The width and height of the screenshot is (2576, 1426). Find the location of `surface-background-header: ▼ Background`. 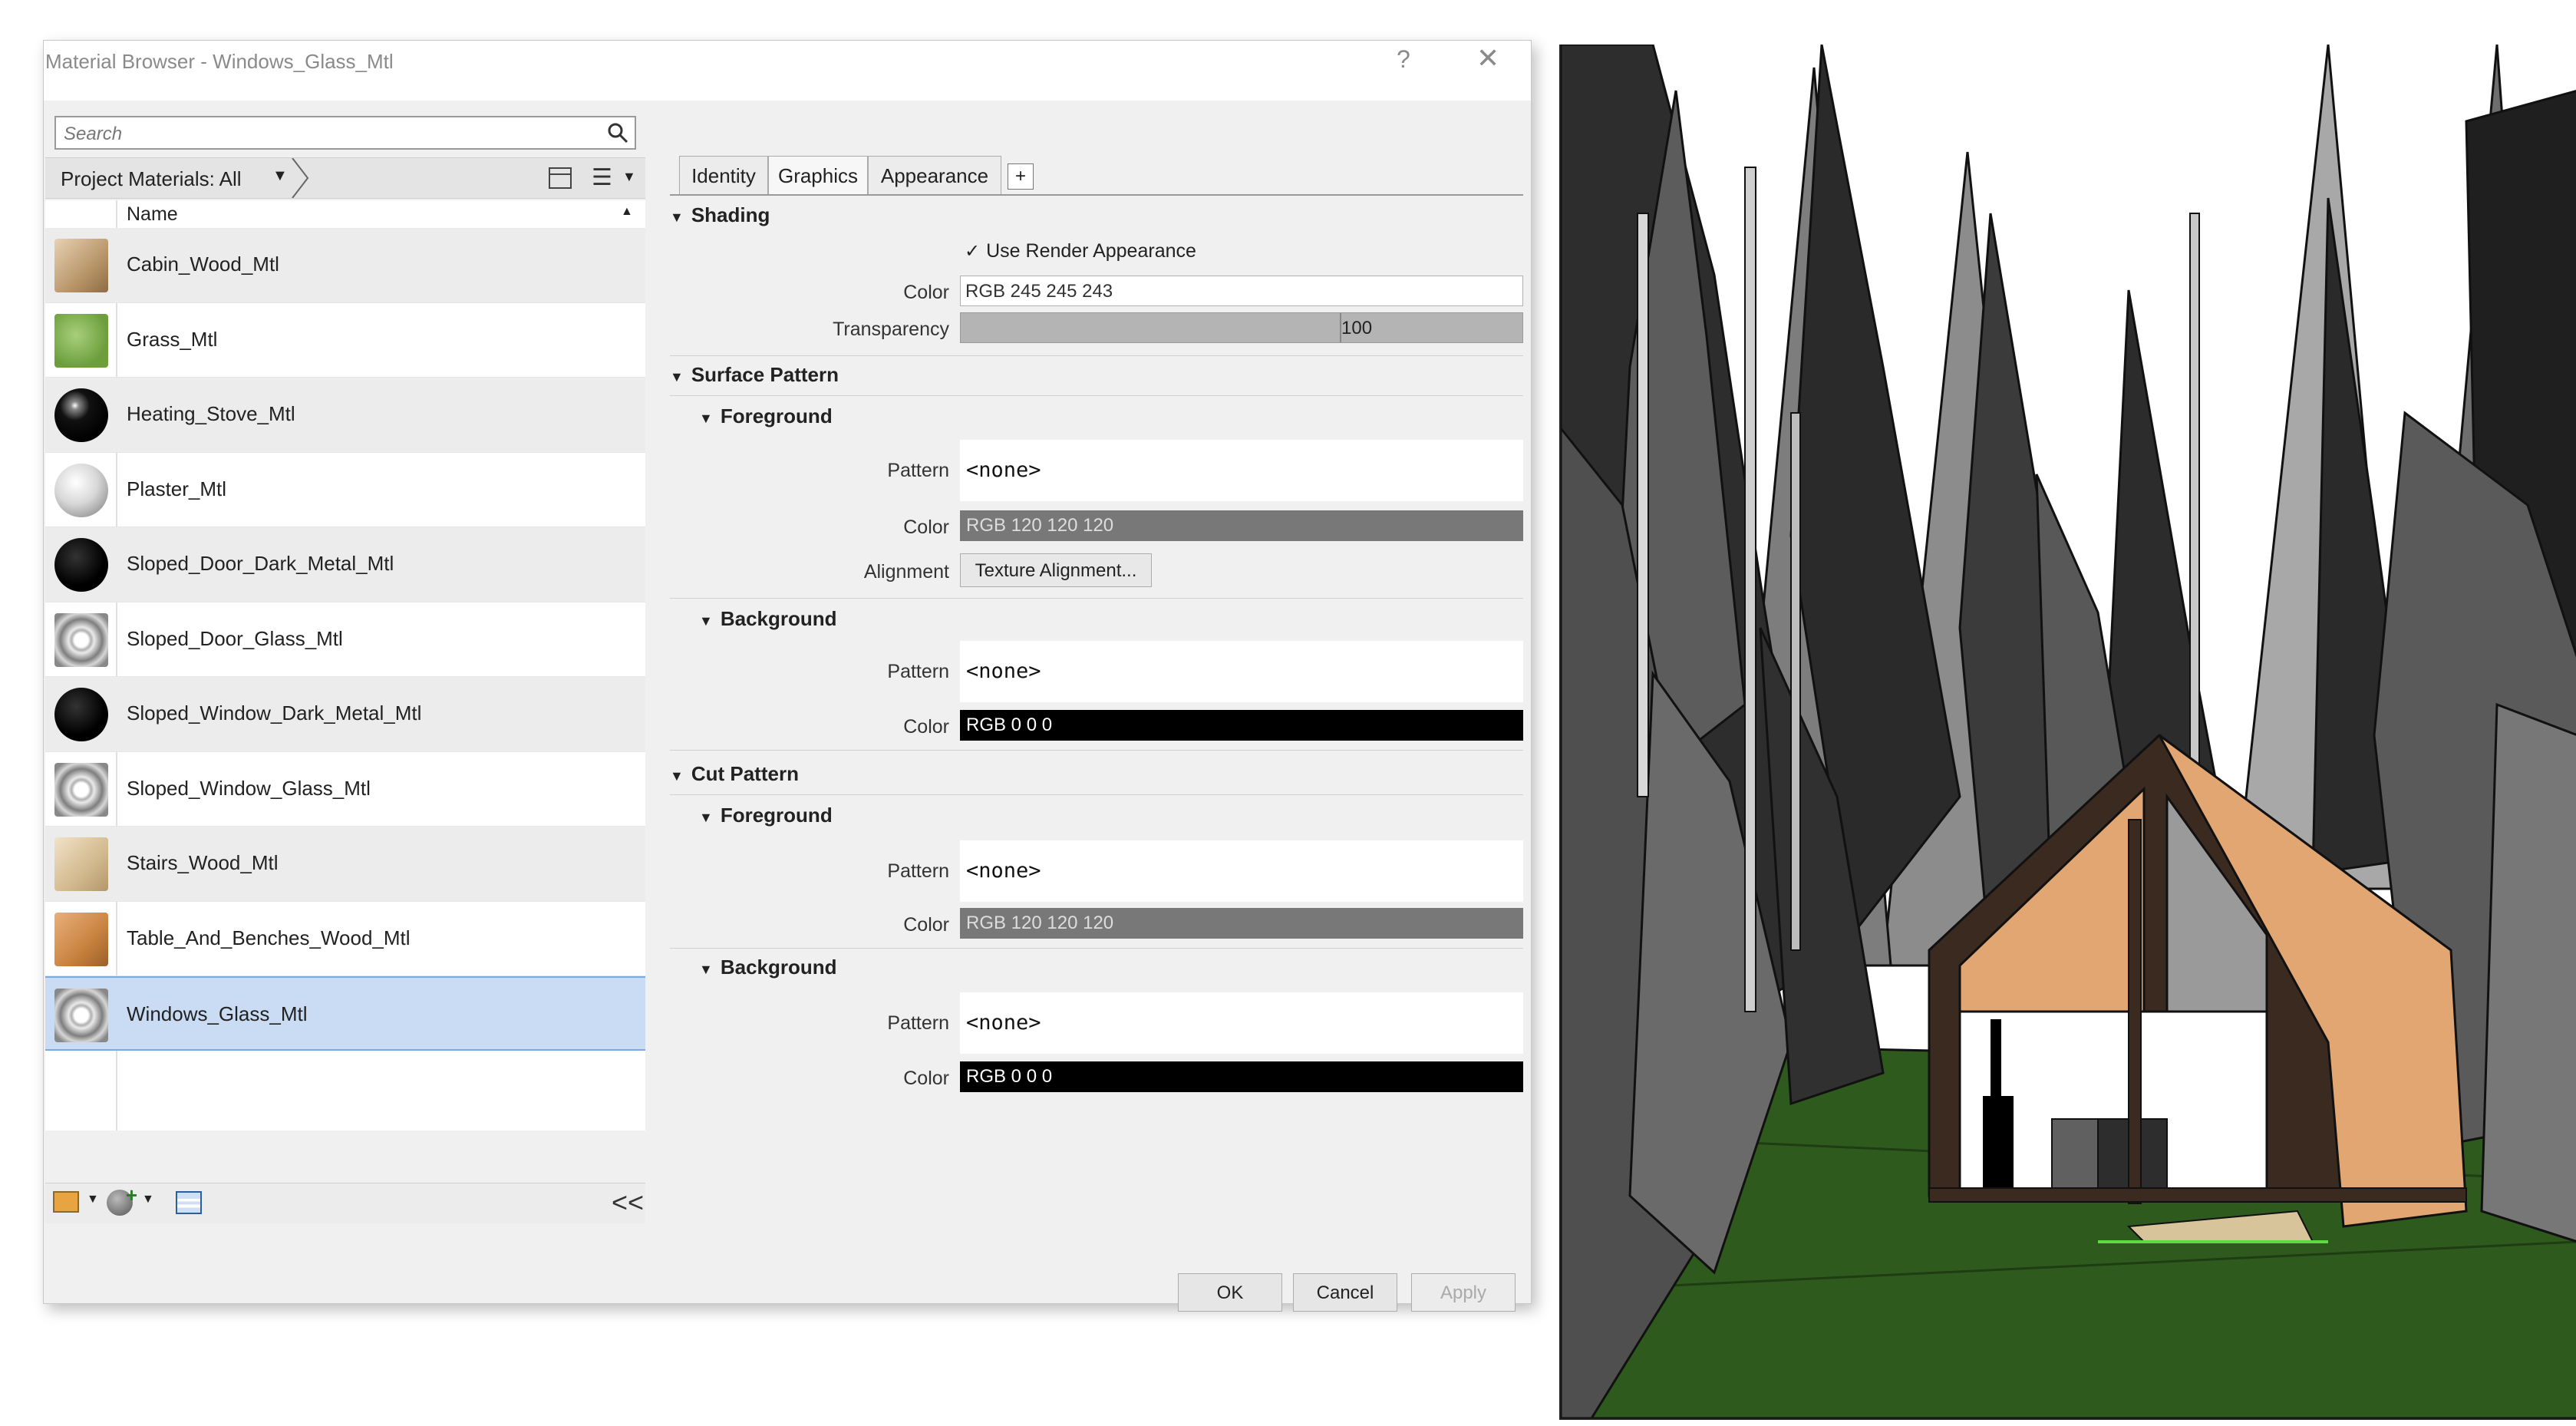

surface-background-header: ▼ Background is located at coordinates (768, 619).